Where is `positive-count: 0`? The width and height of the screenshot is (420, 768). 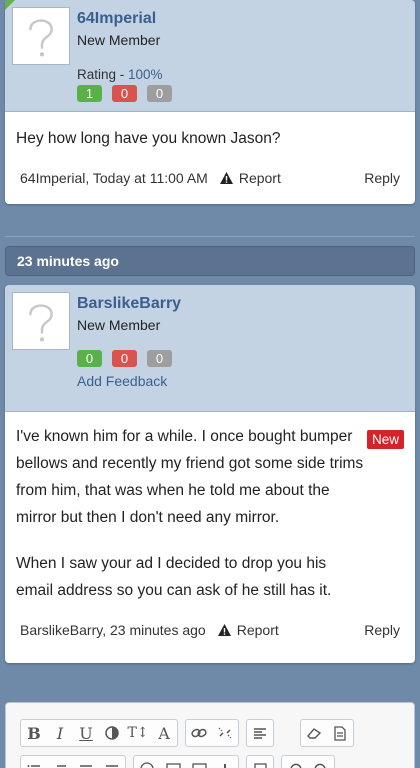 positive-count: 0 is located at coordinates (89, 358).